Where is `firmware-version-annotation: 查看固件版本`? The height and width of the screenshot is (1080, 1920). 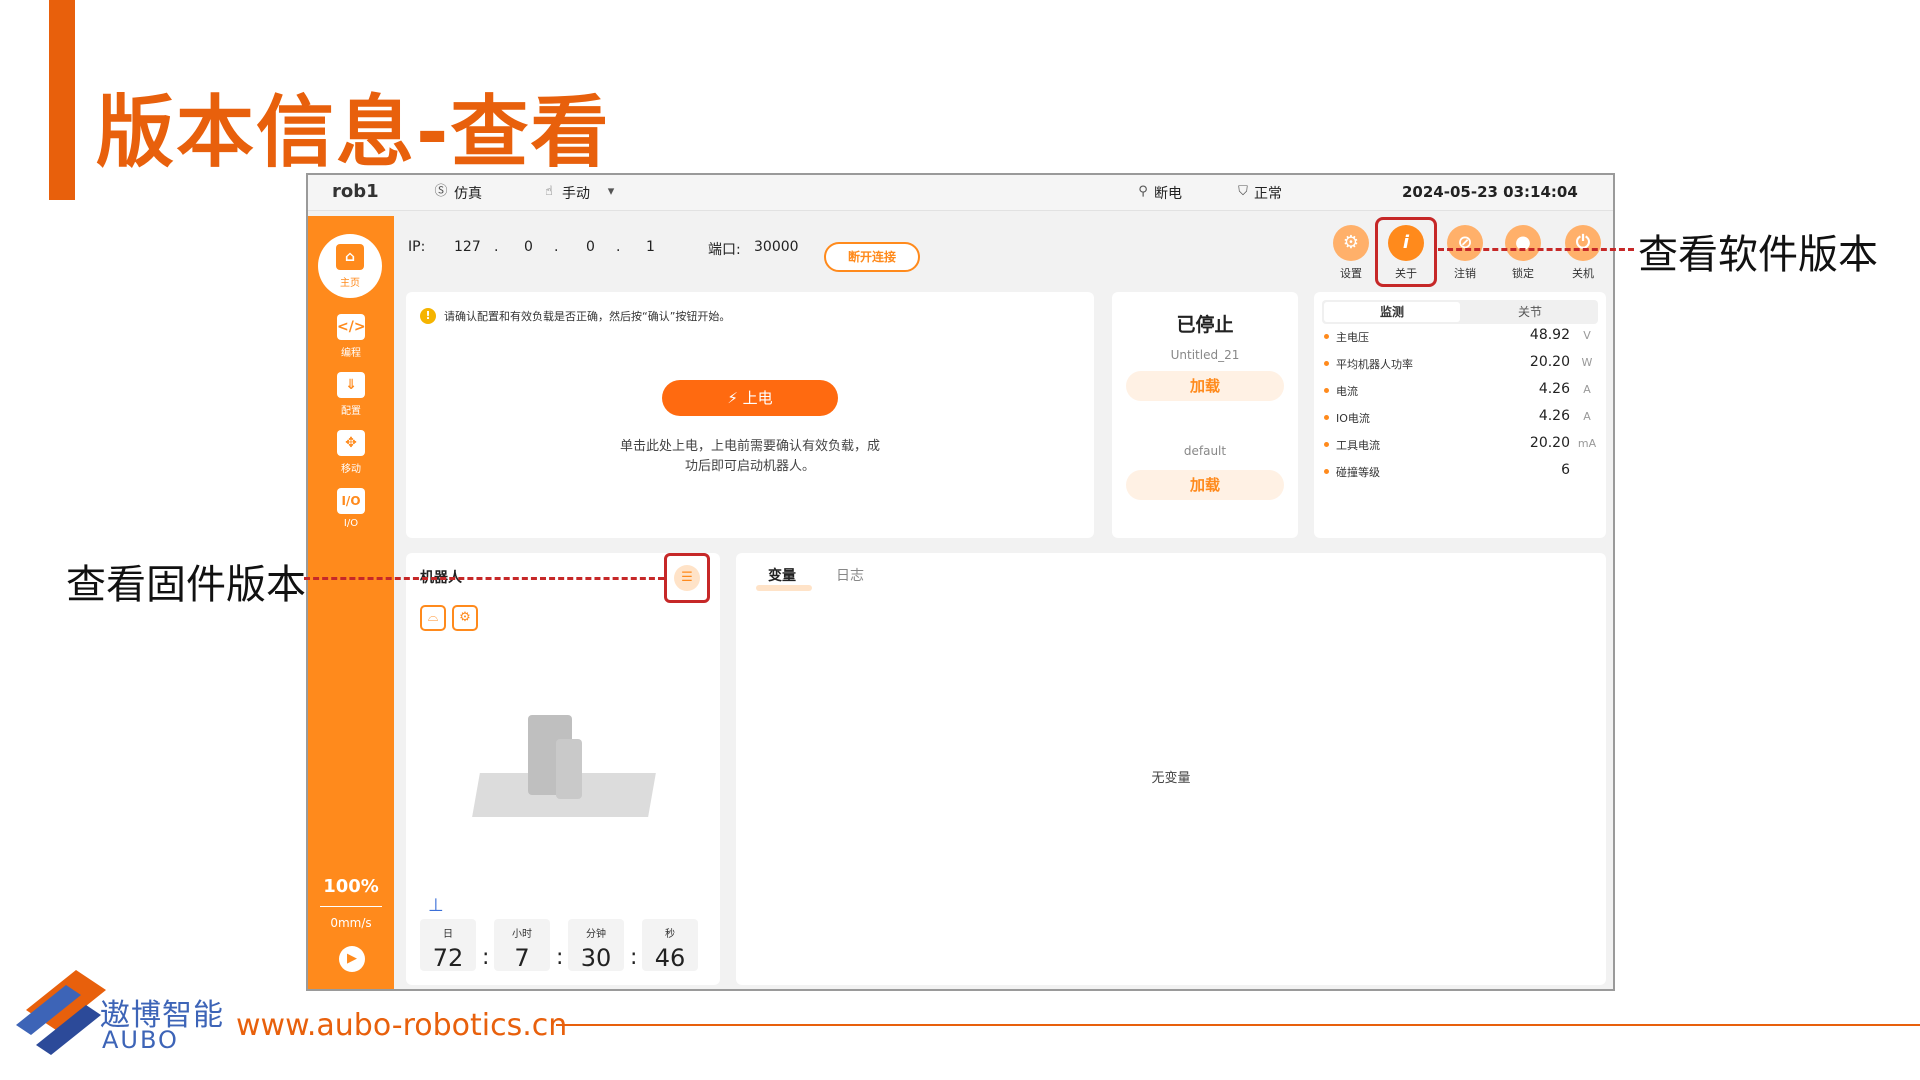
firmware-version-annotation: 查看固件版本 is located at coordinates (186, 585).